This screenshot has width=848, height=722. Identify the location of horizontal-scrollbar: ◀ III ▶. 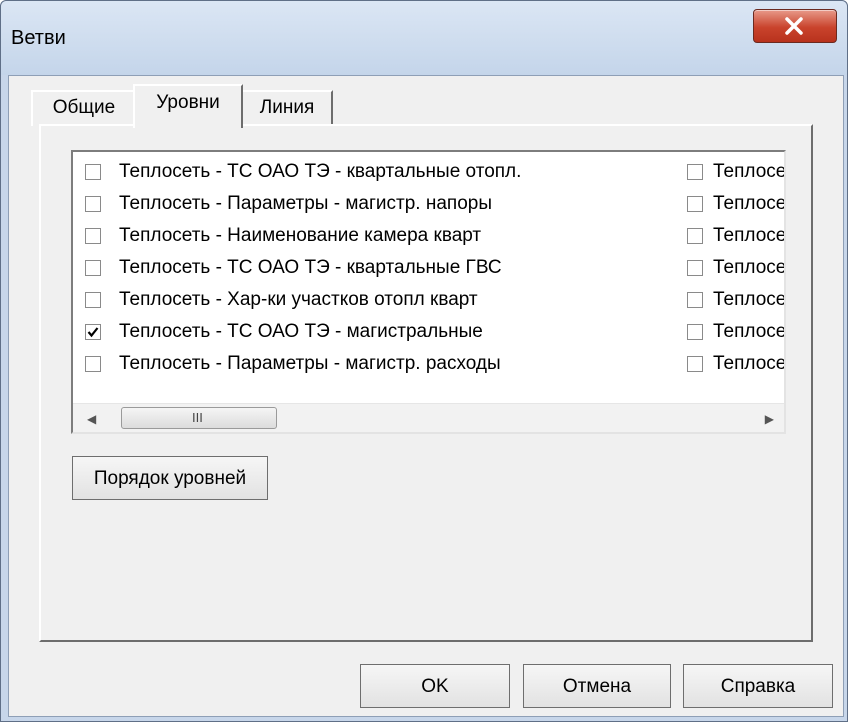
(428, 417).